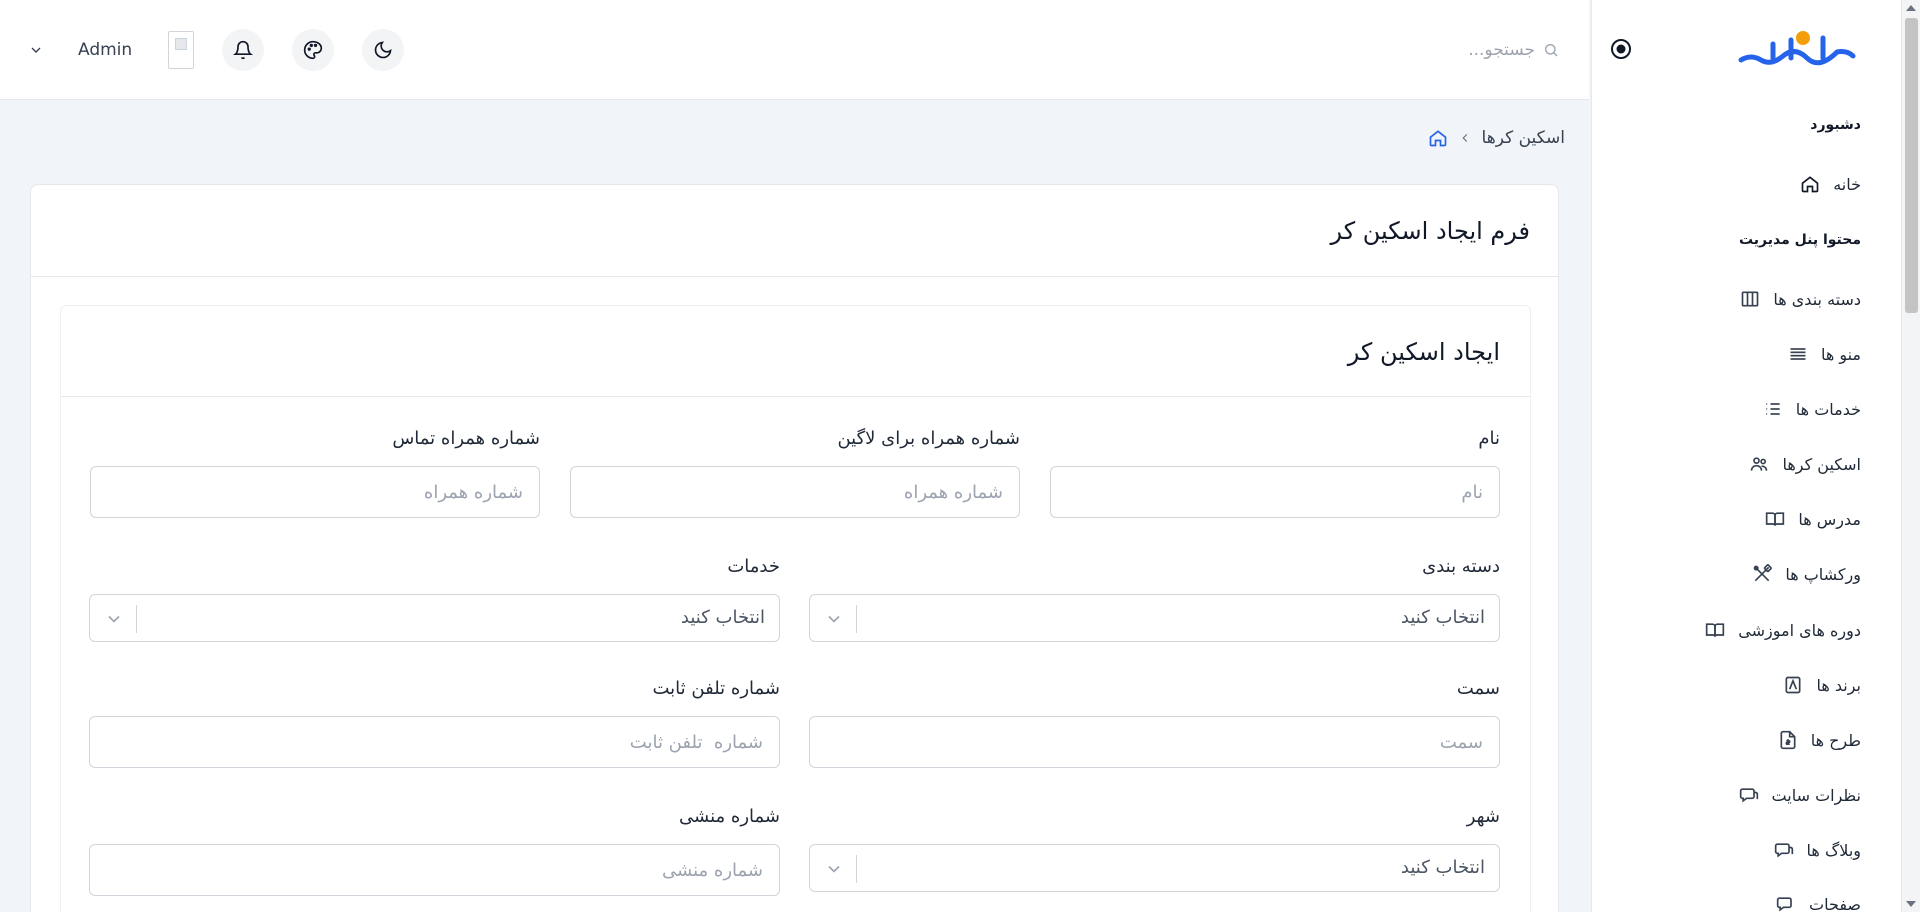 The height and width of the screenshot is (912, 1920). Describe the element at coordinates (1154, 868) in the screenshot. I see `city-select: انتخاب کنید` at that location.